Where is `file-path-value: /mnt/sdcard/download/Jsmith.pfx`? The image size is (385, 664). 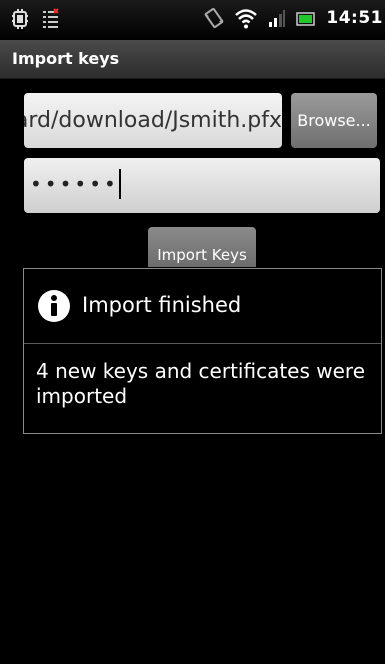
file-path-value: /mnt/sdcard/download/Jsmith.pfx is located at coordinates (153, 120).